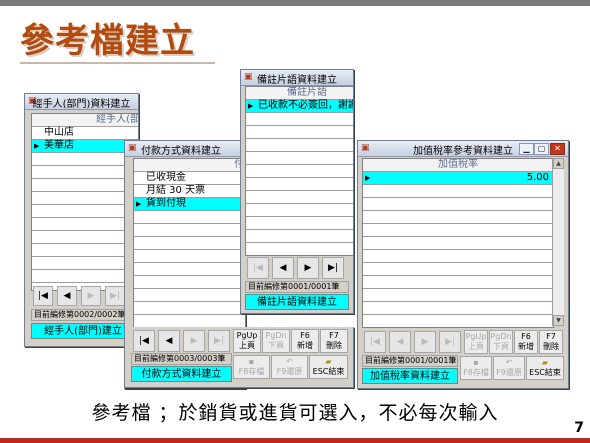  I want to click on memo-row-selected: ▶ 已收款不必簽回，謝謝！, so click(299, 106).